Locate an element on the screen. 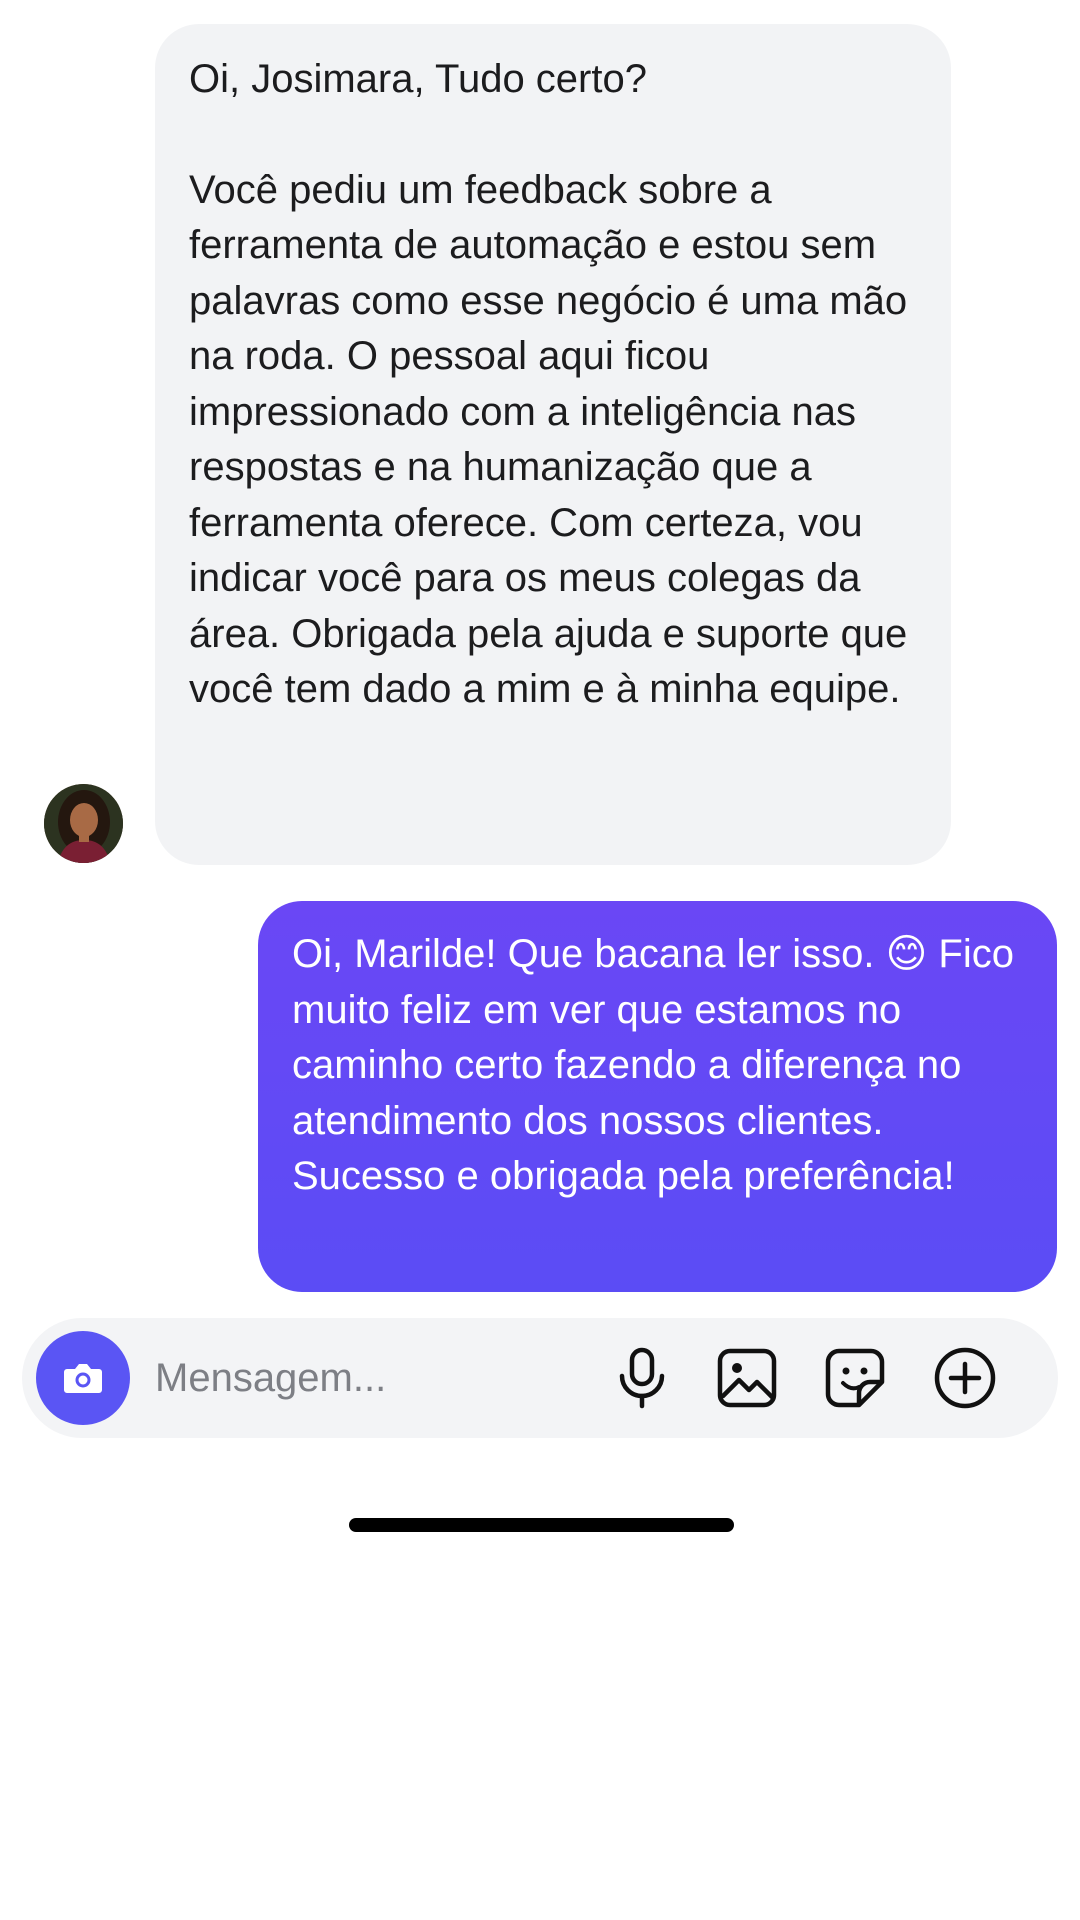  add-button is located at coordinates (965, 1378).